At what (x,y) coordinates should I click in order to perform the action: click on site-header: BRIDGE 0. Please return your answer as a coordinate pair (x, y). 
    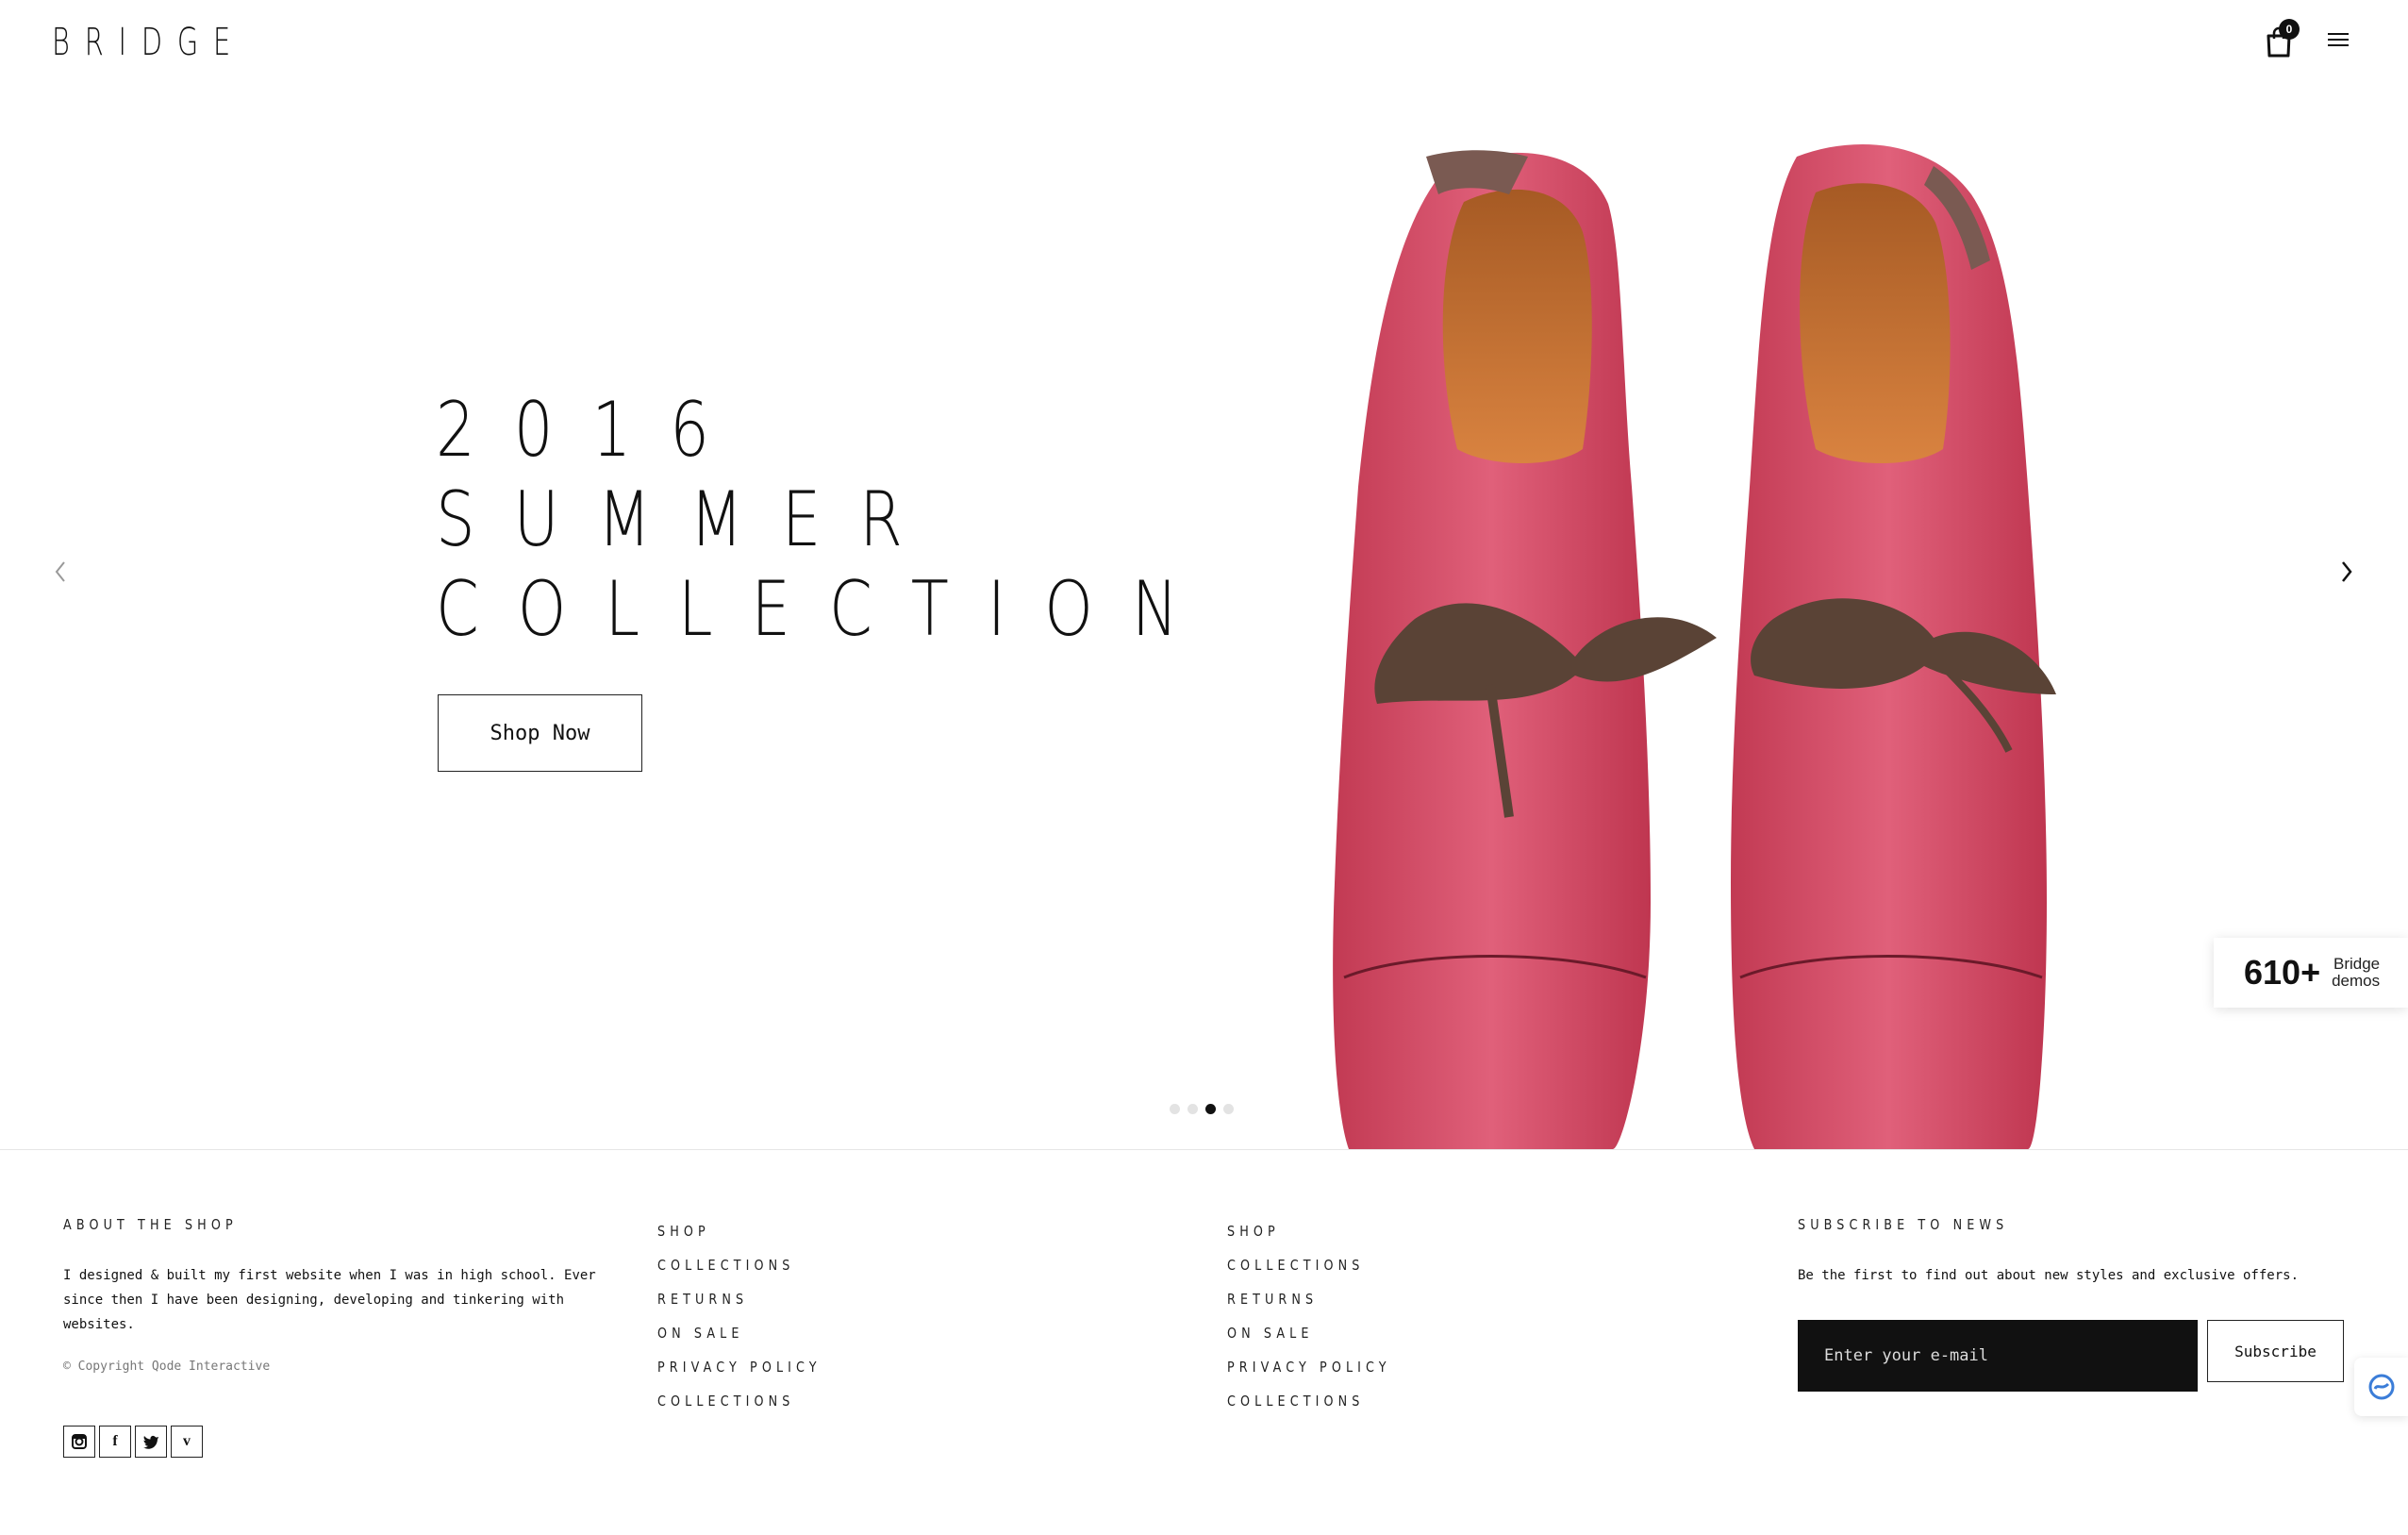
    Looking at the image, I should click on (1204, 45).